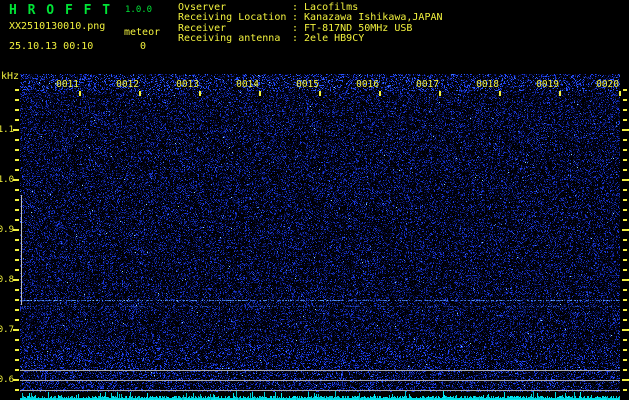 This screenshot has height=400, width=629. I want to click on freq-axis-label: 0.8, so click(7, 280).